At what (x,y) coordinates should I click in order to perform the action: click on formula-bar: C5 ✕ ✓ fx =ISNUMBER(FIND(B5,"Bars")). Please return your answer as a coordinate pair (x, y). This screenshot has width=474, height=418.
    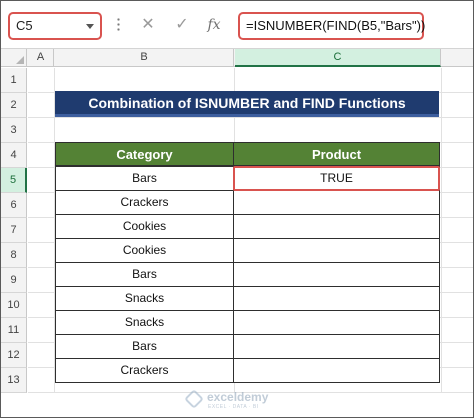
    Looking at the image, I should click on (237, 25).